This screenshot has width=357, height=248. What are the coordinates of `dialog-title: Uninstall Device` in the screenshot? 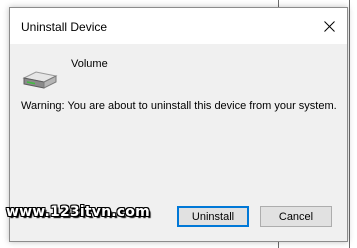 It's located at (64, 27).